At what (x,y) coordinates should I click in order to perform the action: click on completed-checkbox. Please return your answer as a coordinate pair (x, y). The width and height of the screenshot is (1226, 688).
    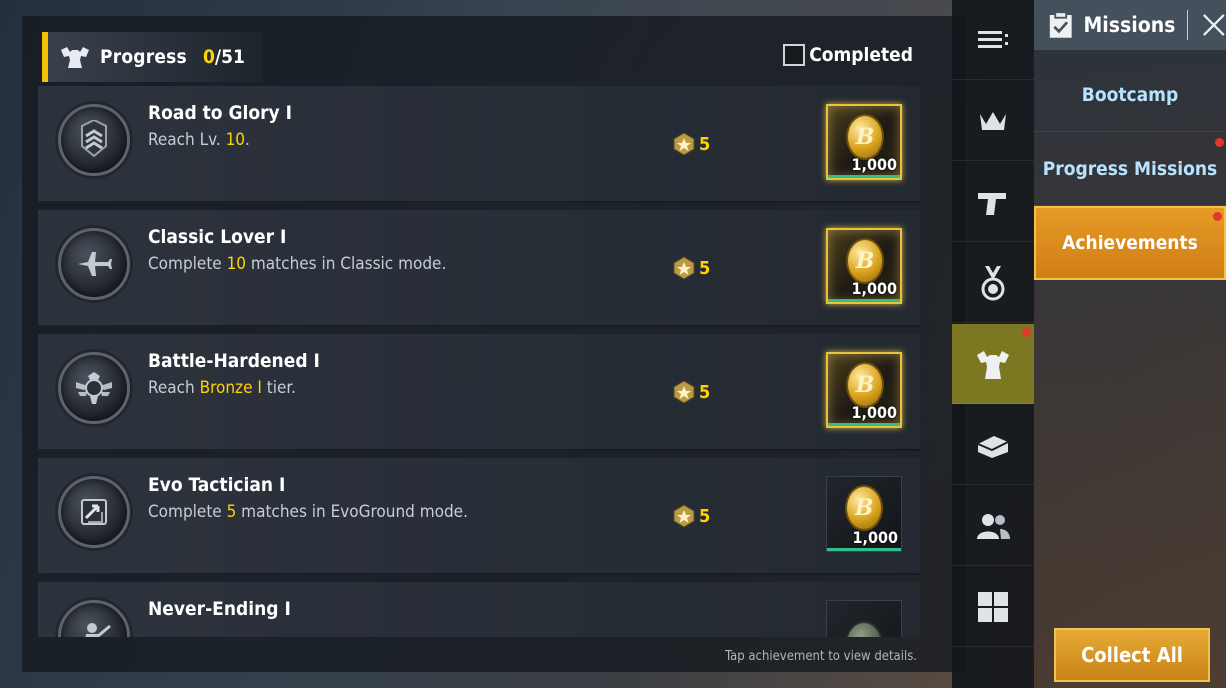
    Looking at the image, I should click on (794, 55).